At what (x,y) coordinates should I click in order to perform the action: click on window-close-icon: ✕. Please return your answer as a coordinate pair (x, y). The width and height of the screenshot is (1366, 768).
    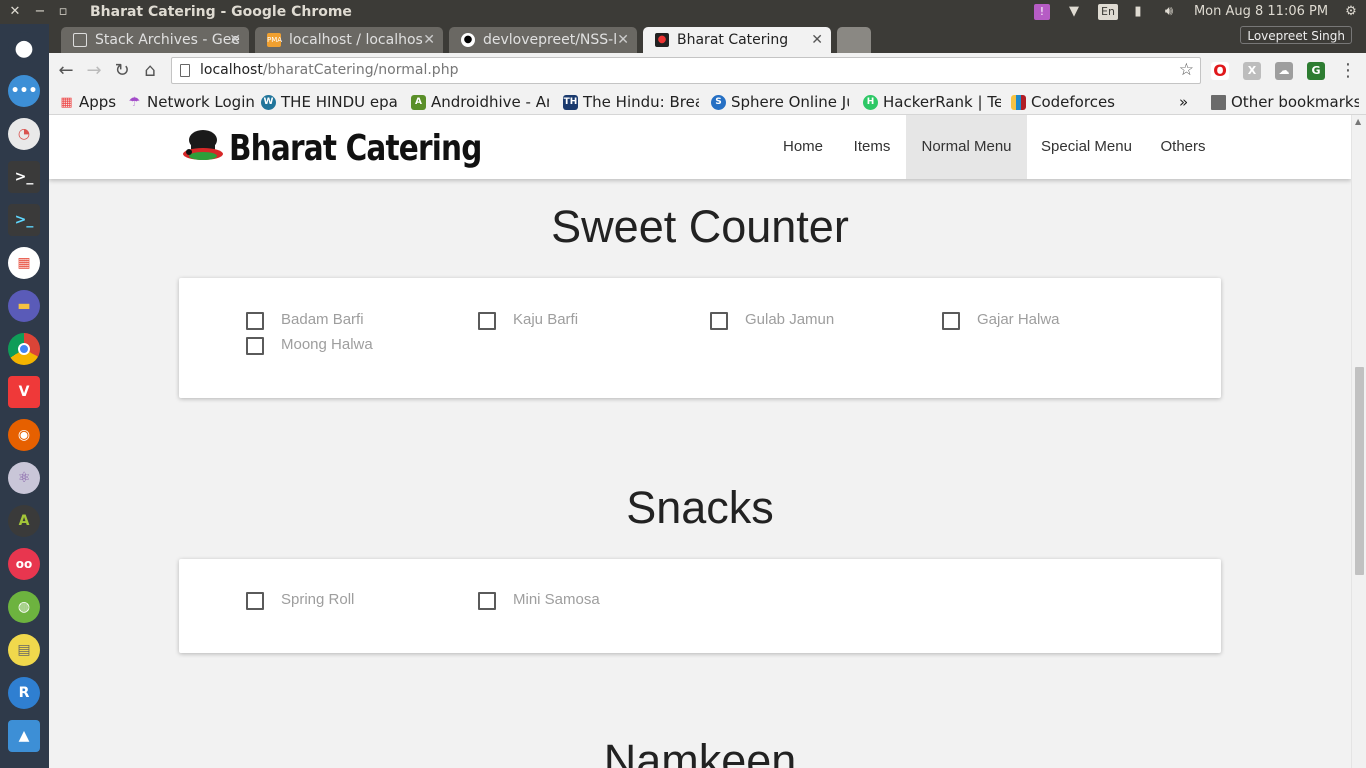
    Looking at the image, I should click on (15, 12).